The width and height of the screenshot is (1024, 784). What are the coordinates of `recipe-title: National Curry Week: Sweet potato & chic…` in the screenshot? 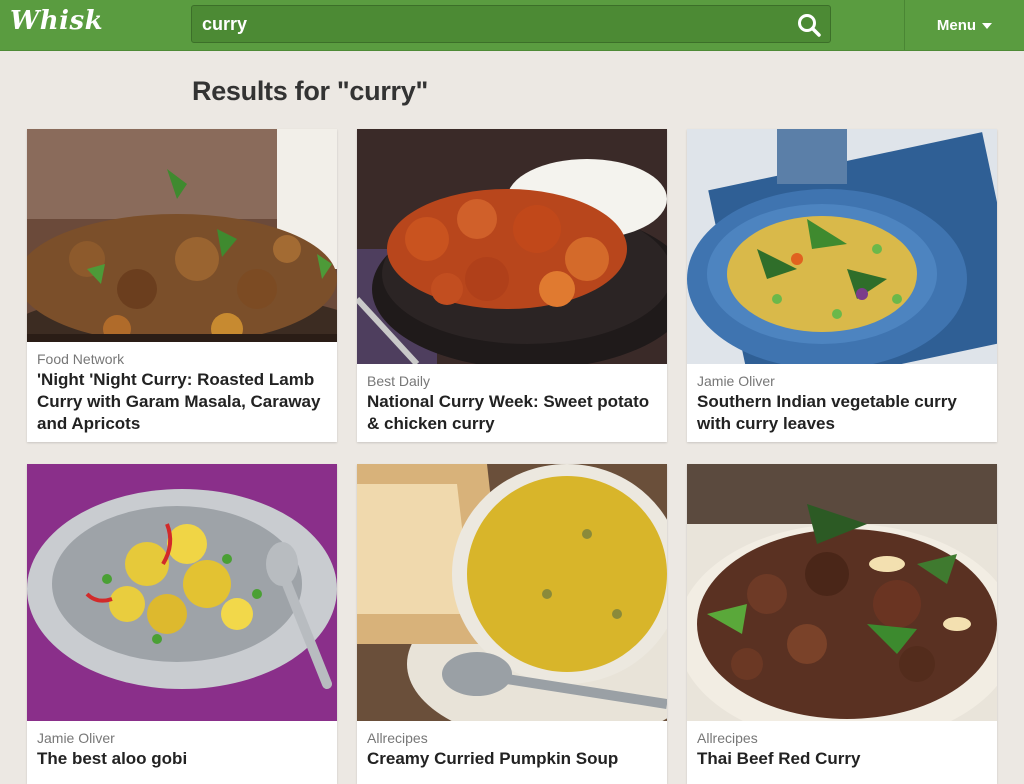 It's located at (514, 413).